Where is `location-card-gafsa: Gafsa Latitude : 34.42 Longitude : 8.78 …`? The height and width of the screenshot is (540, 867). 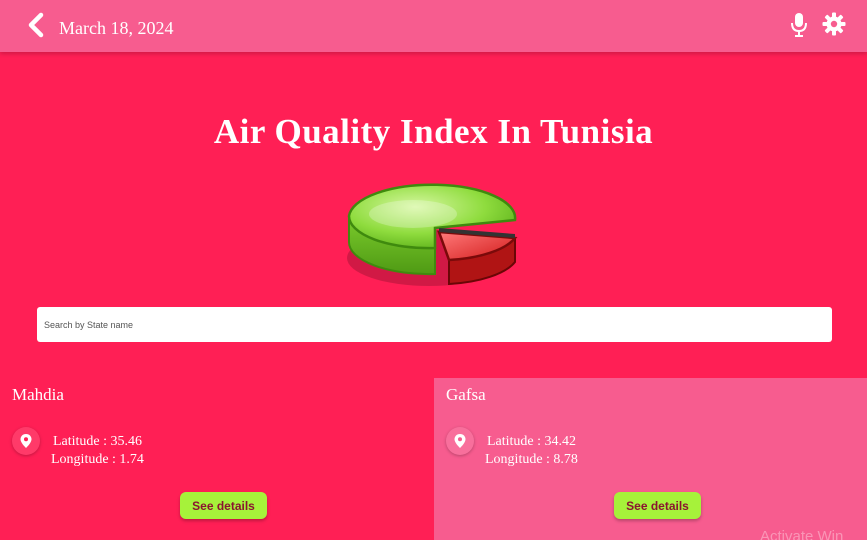
location-card-gafsa: Gafsa Latitude : 34.42 Longitude : 8.78 … is located at coordinates (650, 459).